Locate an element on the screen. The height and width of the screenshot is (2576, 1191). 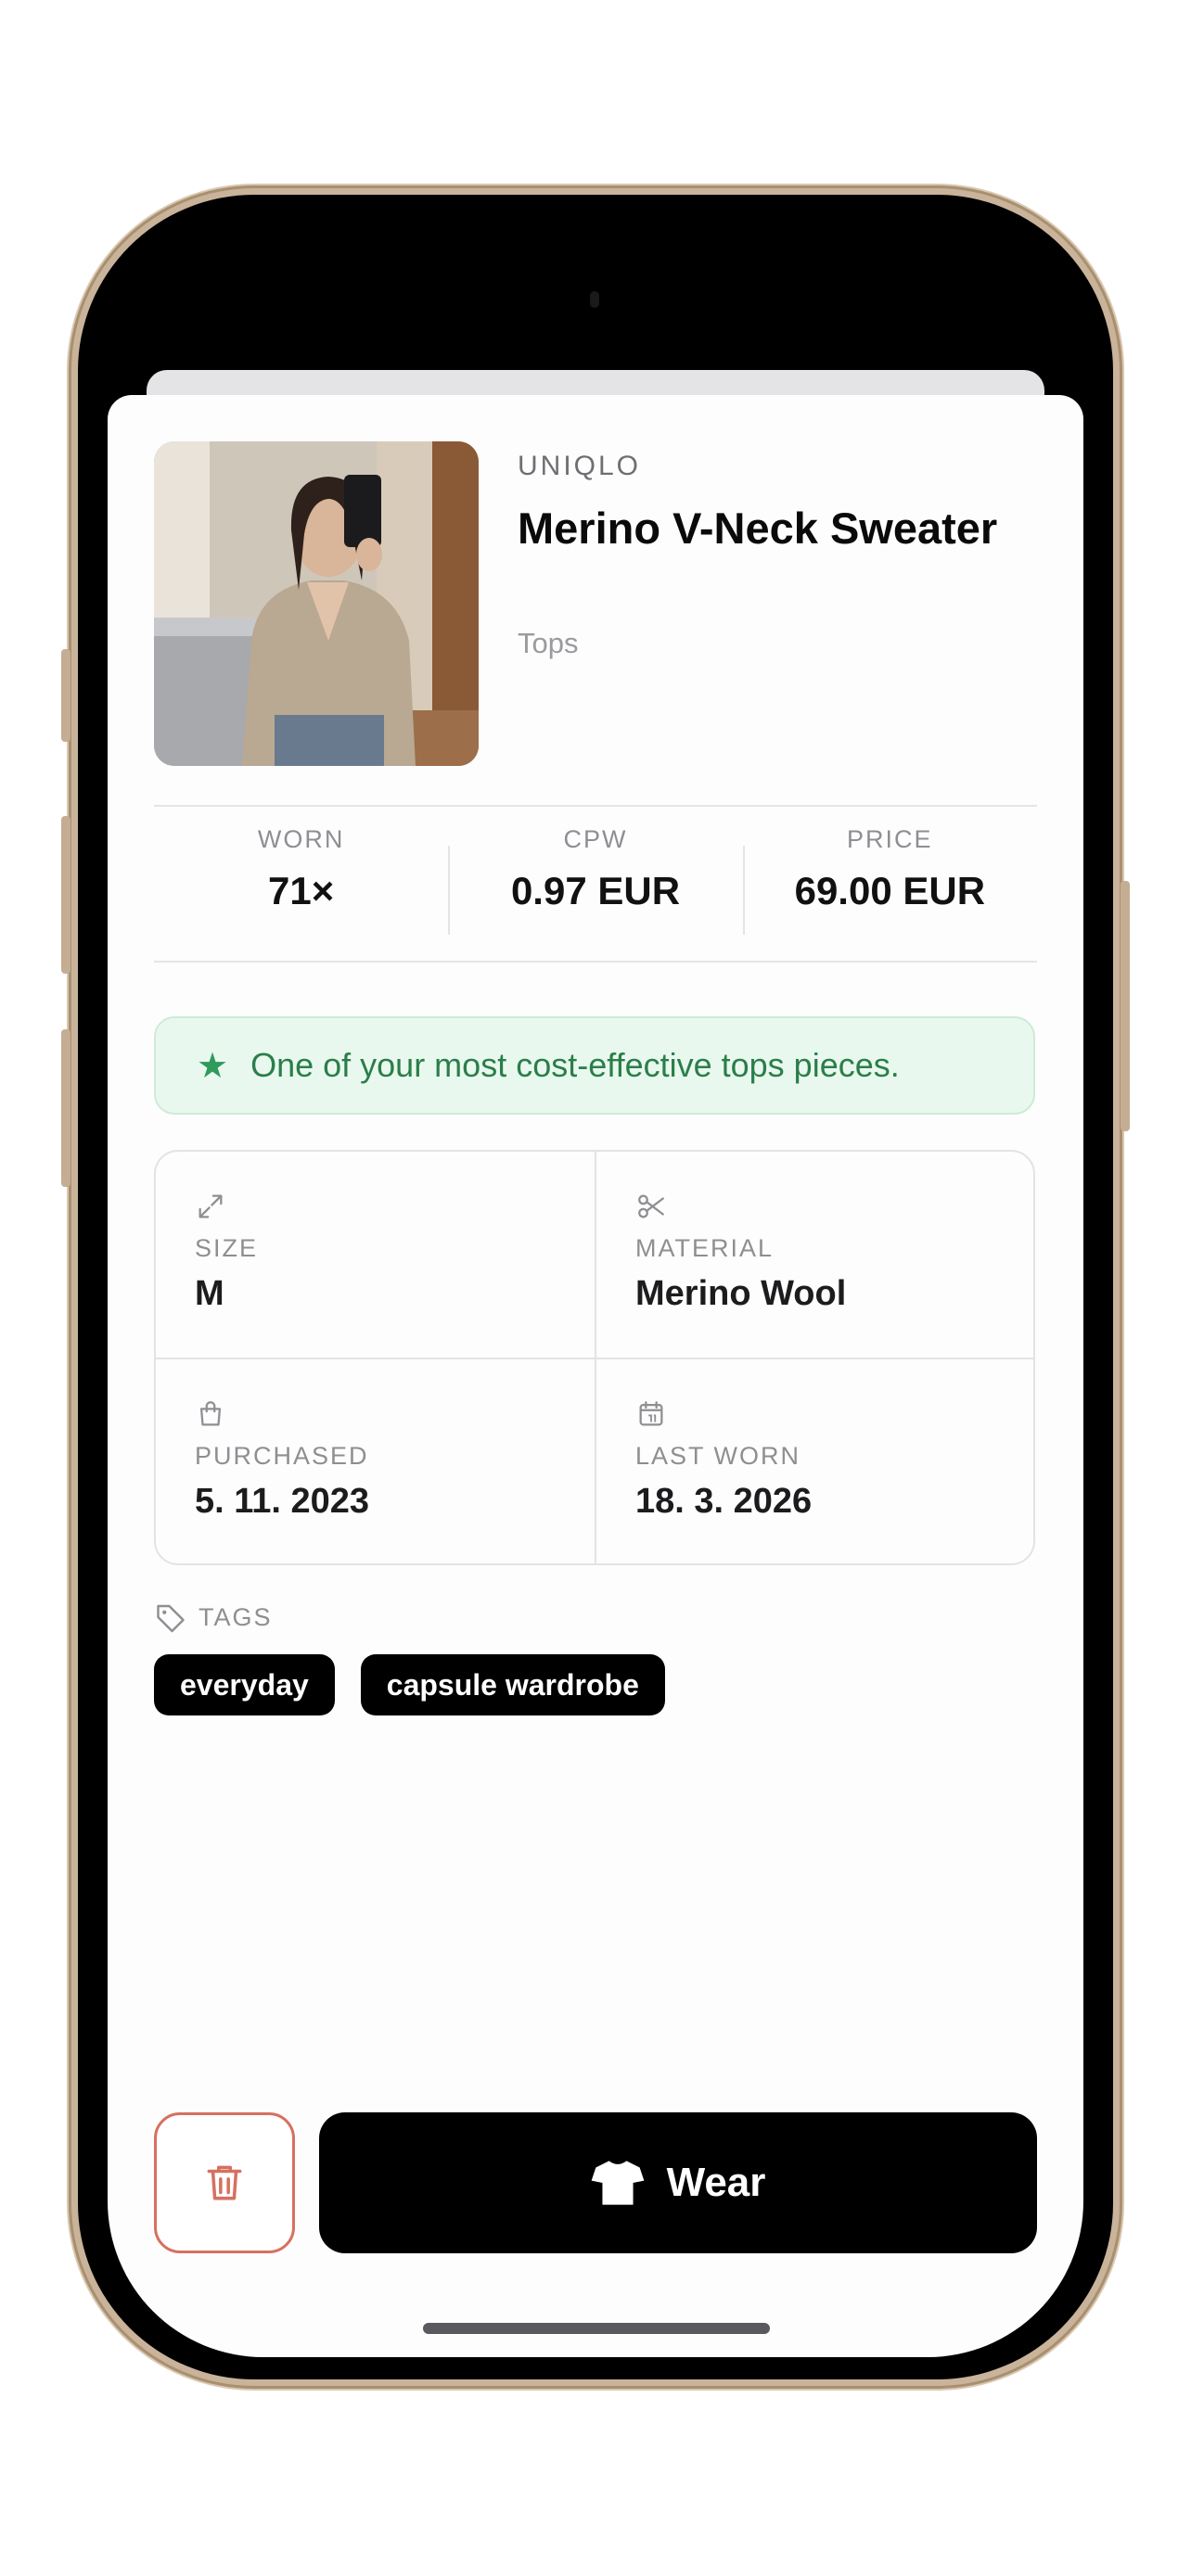
stat-cpw: CPW 0.97 EUR is located at coordinates (595, 883).